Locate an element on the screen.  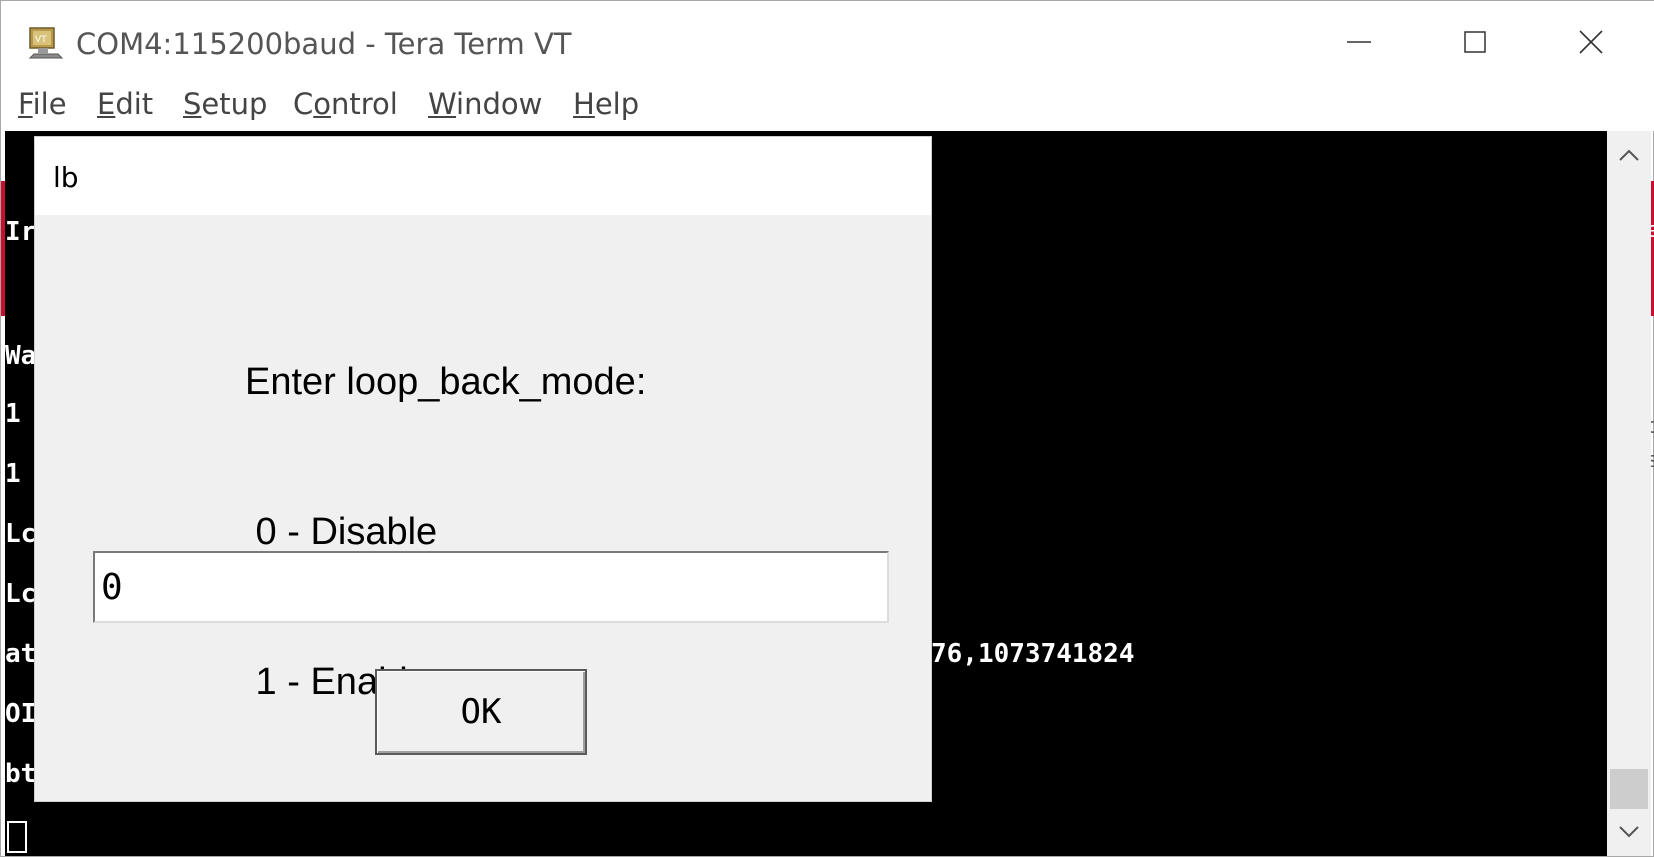
maximize-icon is located at coordinates (1475, 42).